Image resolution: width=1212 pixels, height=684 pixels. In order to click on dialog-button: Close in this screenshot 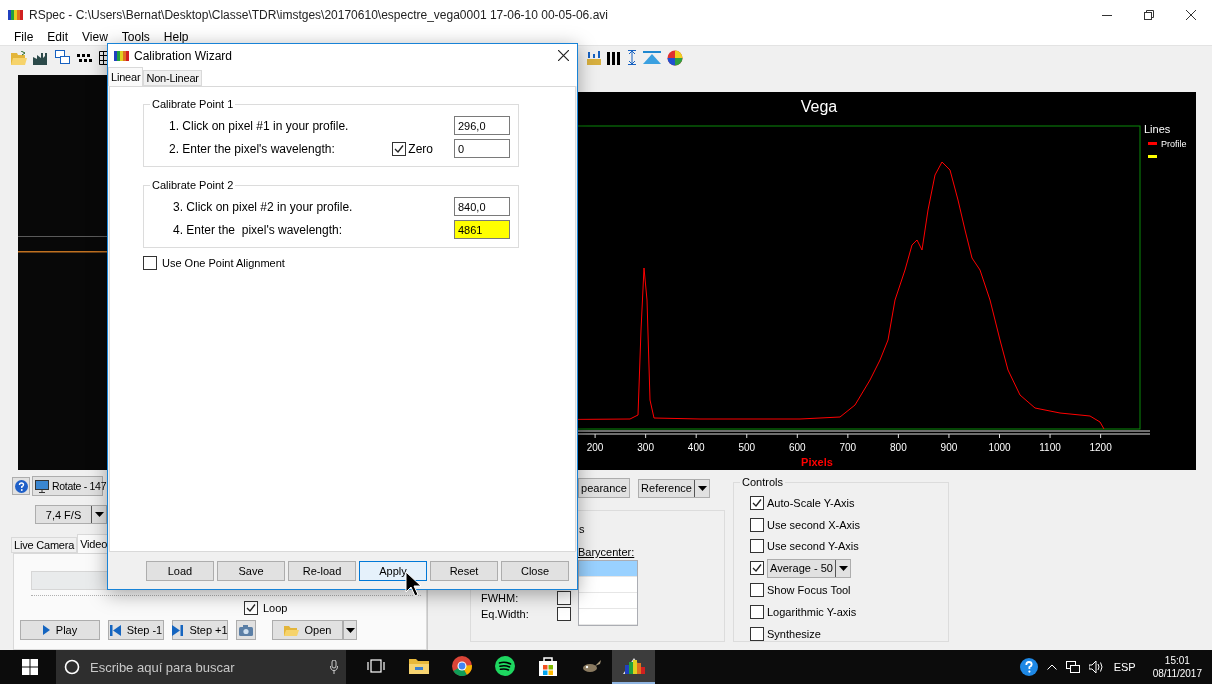, I will do `click(535, 570)`.